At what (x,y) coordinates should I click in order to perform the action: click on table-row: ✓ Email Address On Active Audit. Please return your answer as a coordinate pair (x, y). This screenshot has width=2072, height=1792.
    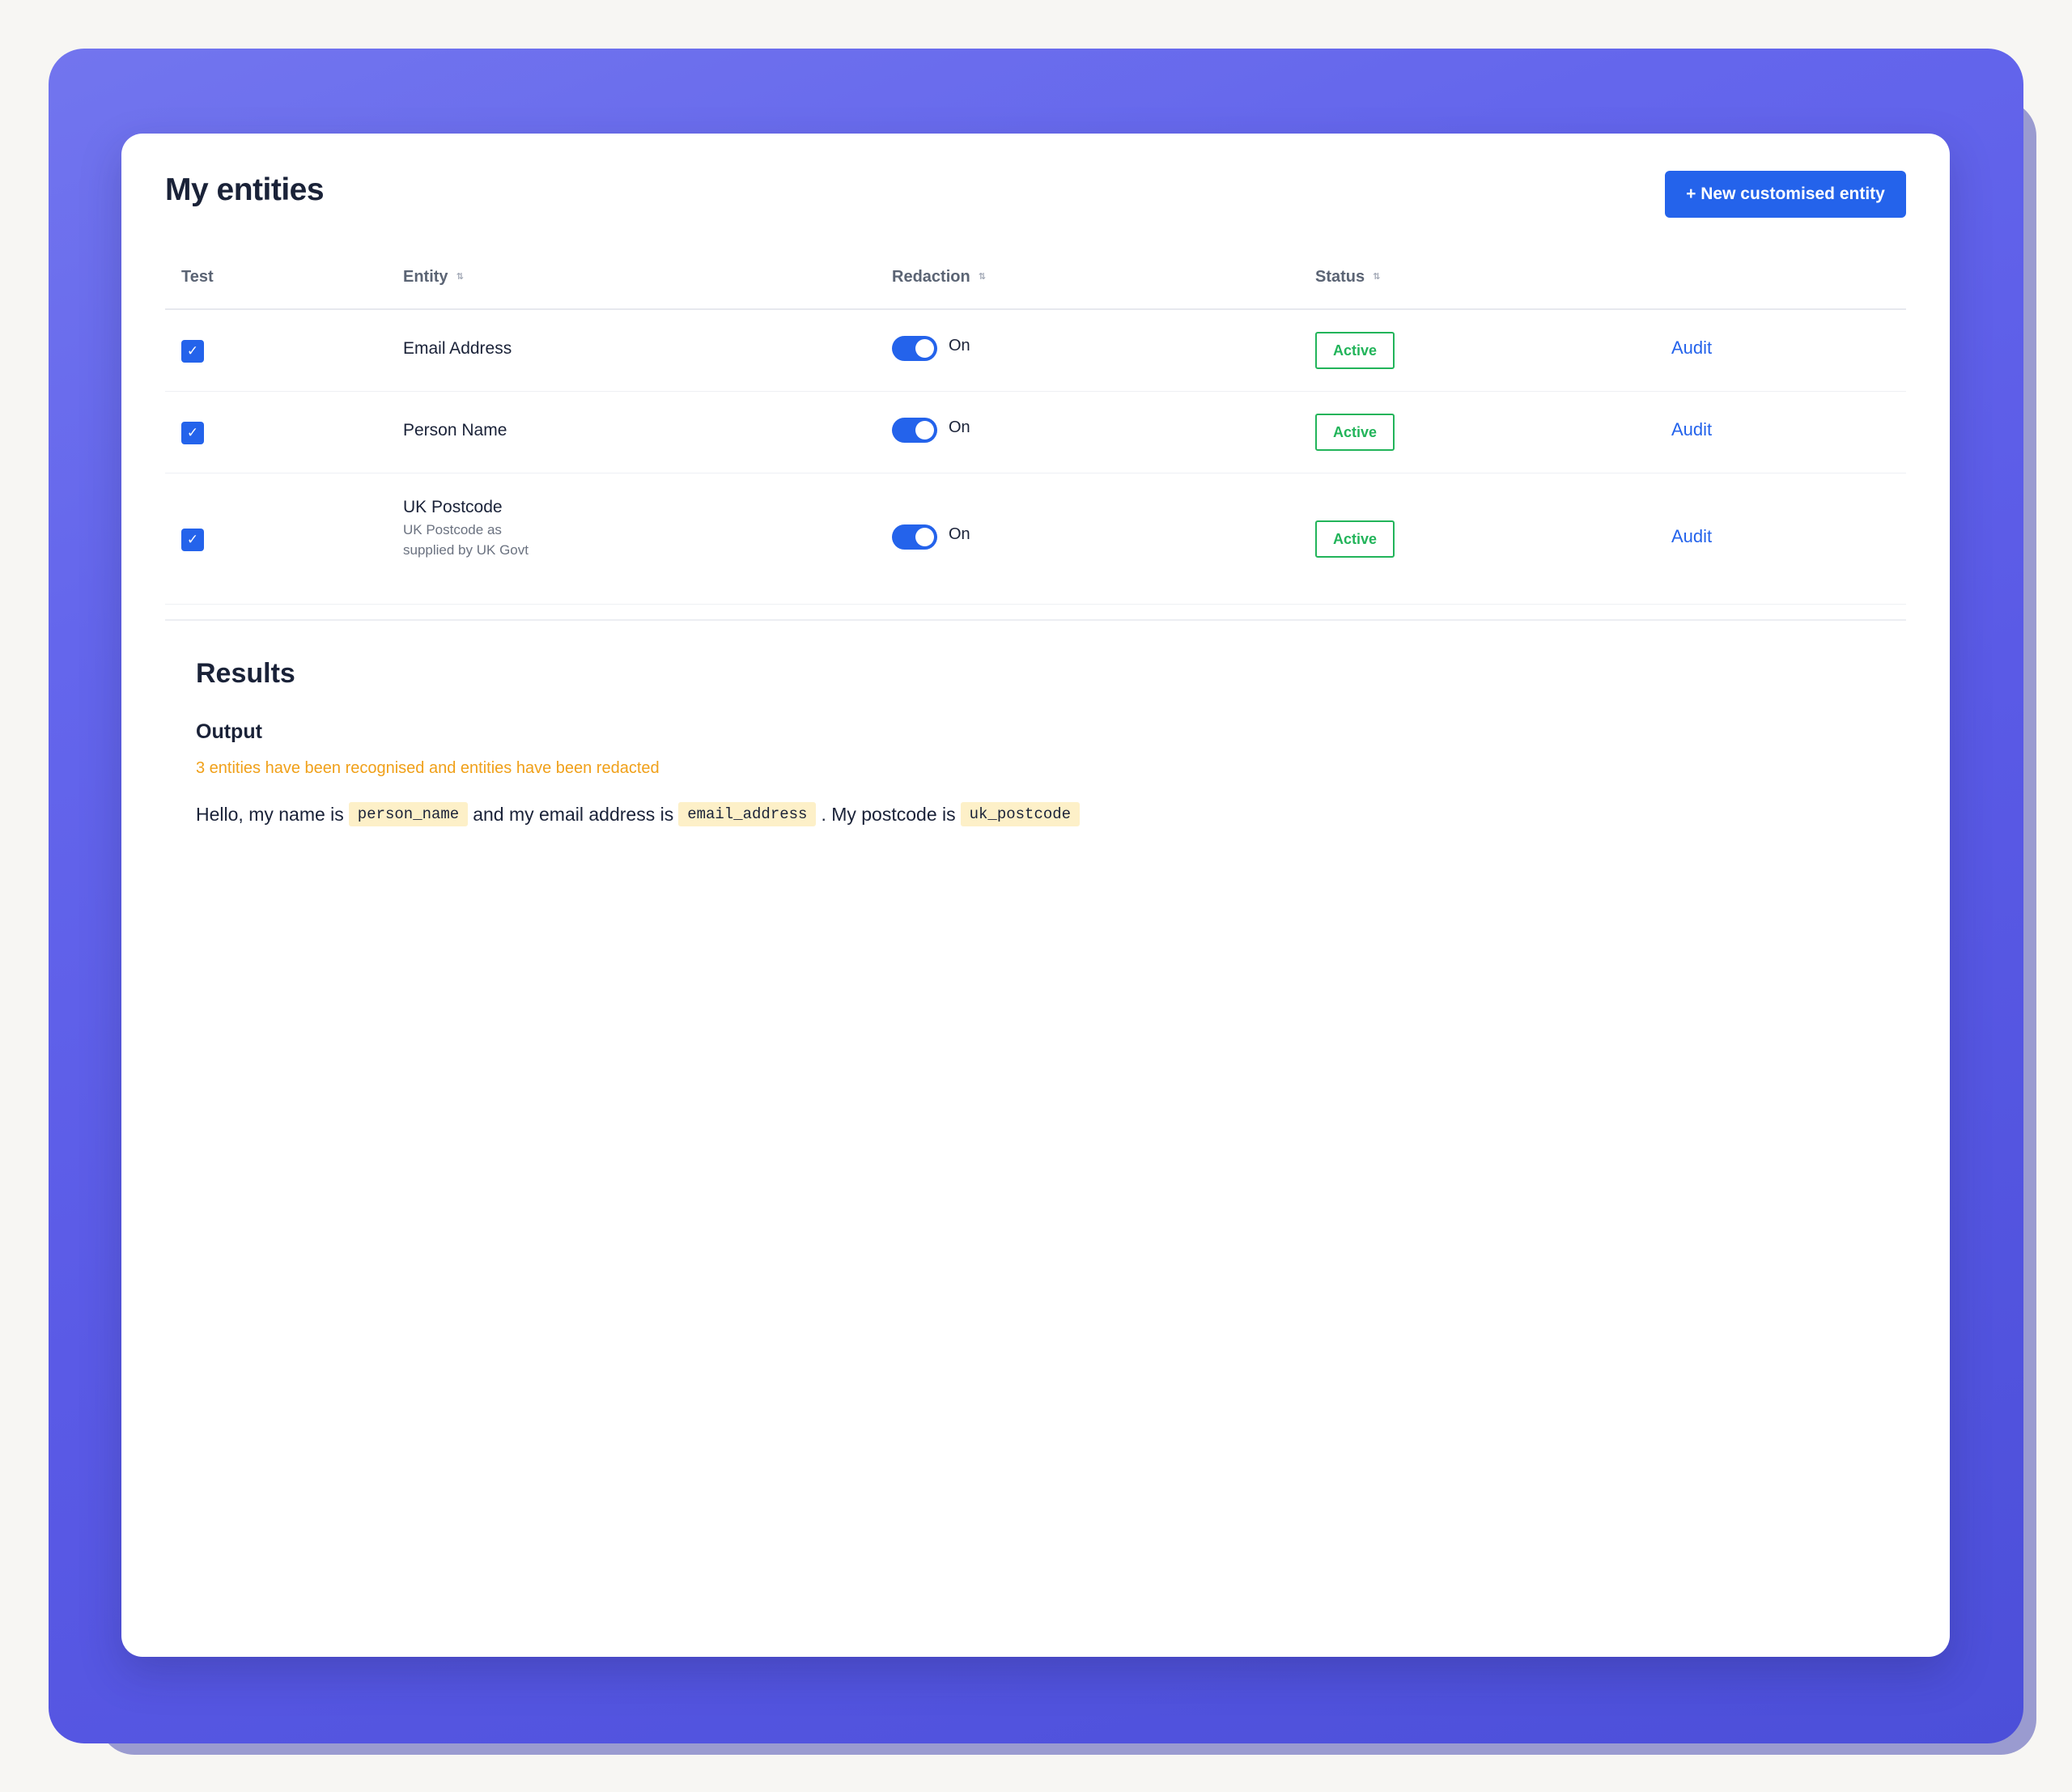
    Looking at the image, I should click on (1035, 351).